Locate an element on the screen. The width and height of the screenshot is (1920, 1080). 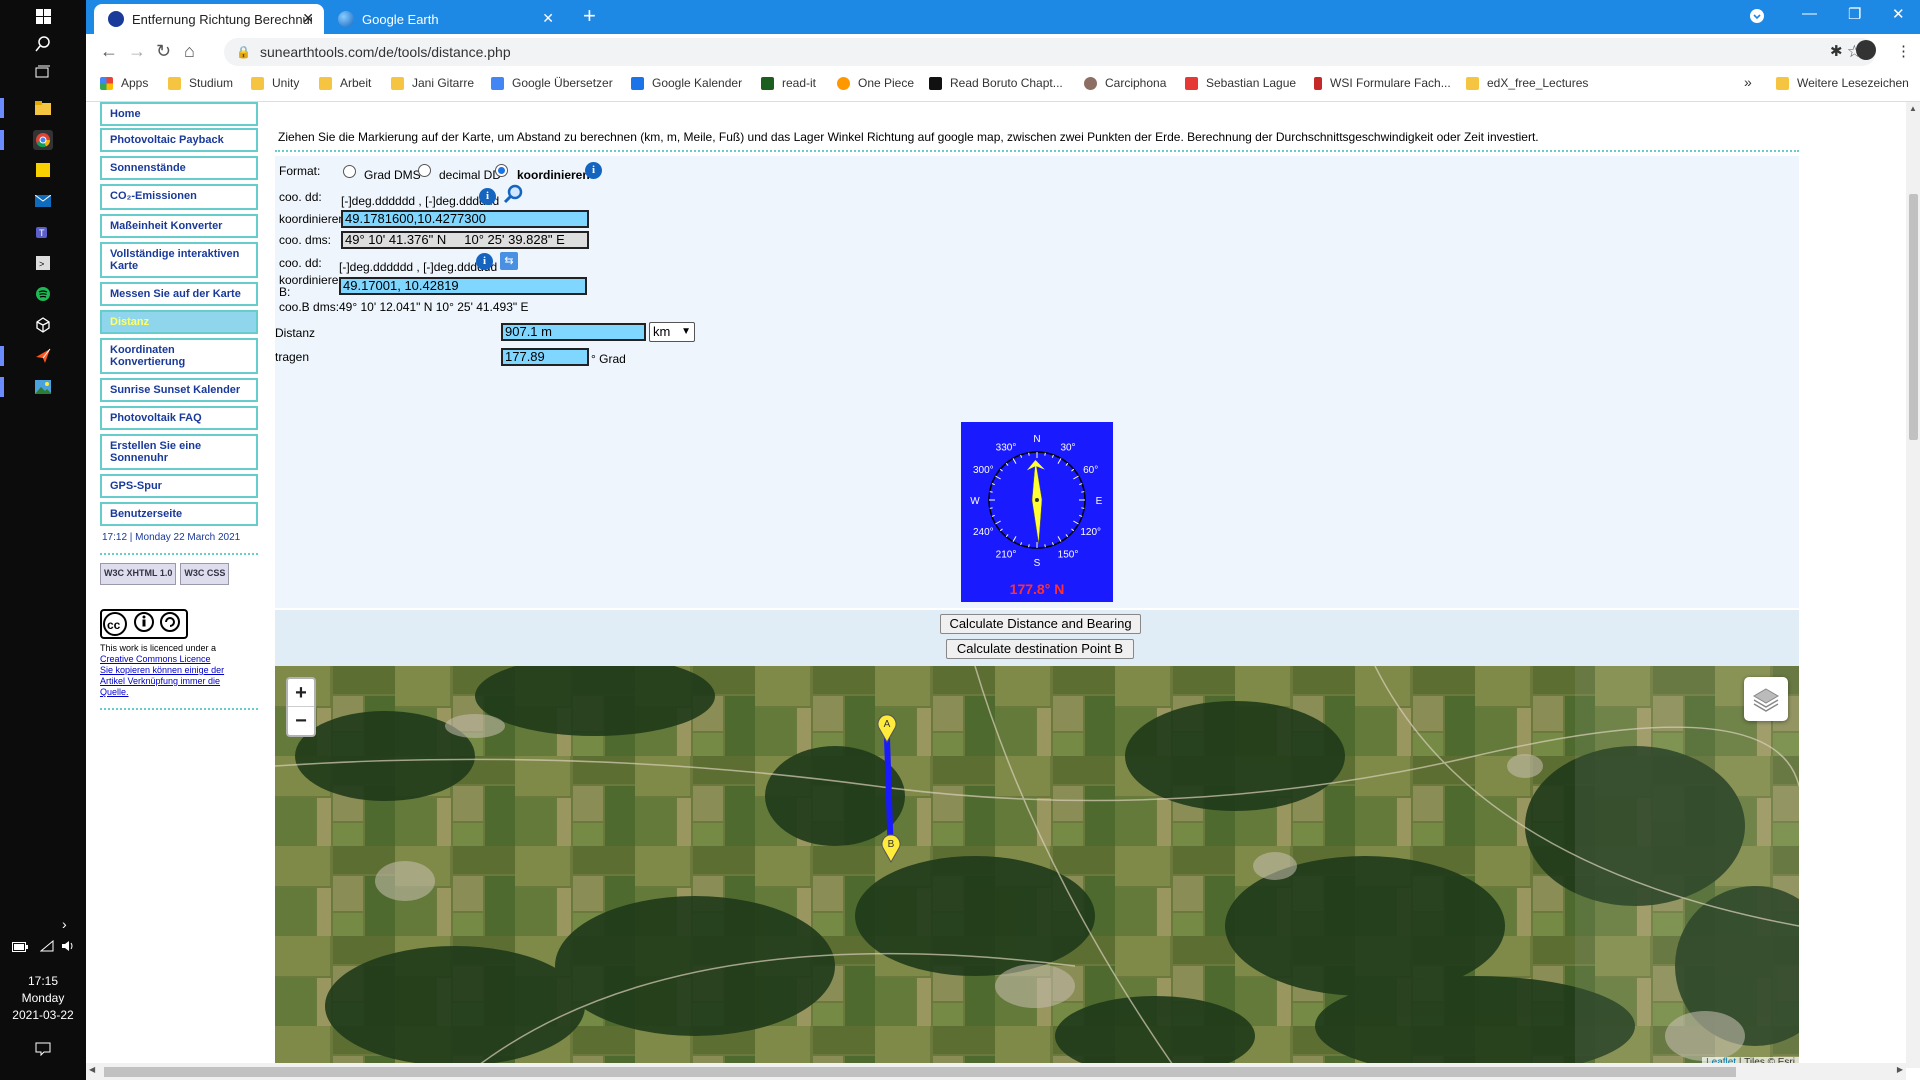
scroll-up-icon: ▲ is located at coordinates (1913, 109).